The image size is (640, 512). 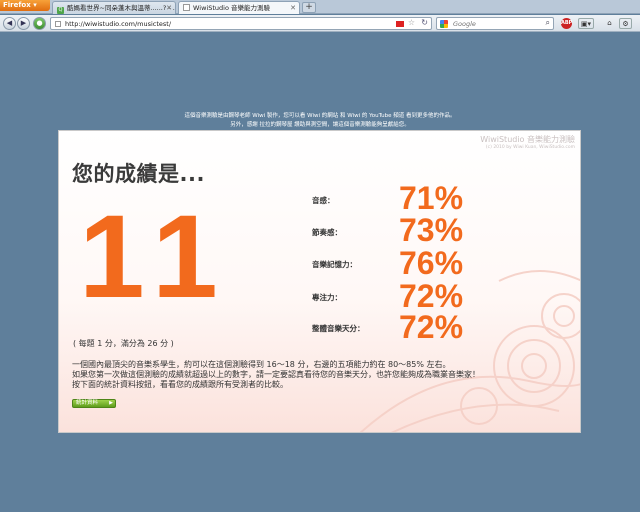 What do you see at coordinates (411, 22) in the screenshot?
I see `bookmark-star-icon: ☆` at bounding box center [411, 22].